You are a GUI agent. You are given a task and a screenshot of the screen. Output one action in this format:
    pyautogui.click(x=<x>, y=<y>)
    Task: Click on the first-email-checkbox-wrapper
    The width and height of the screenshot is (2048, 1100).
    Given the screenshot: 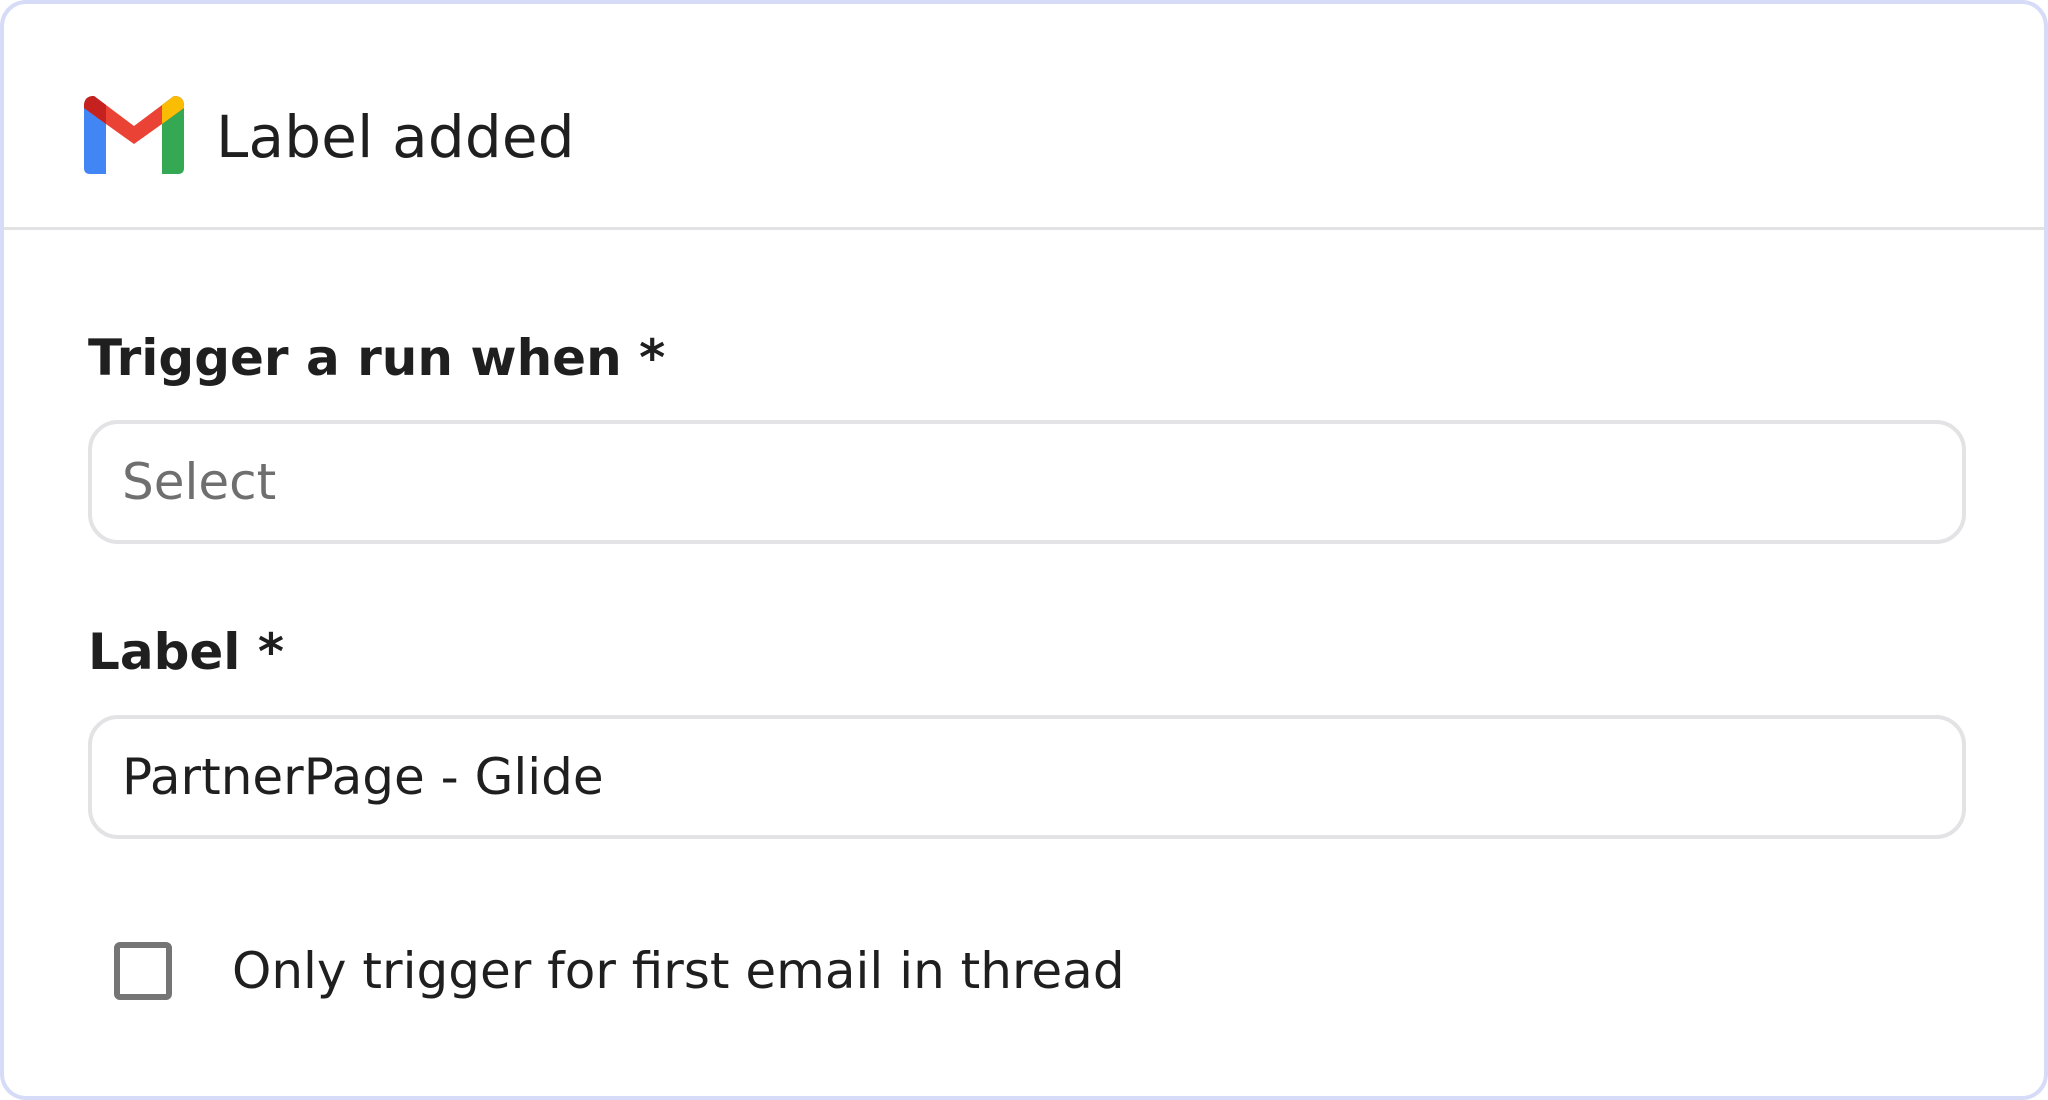 What is the action you would take?
    pyautogui.click(x=143, y=971)
    